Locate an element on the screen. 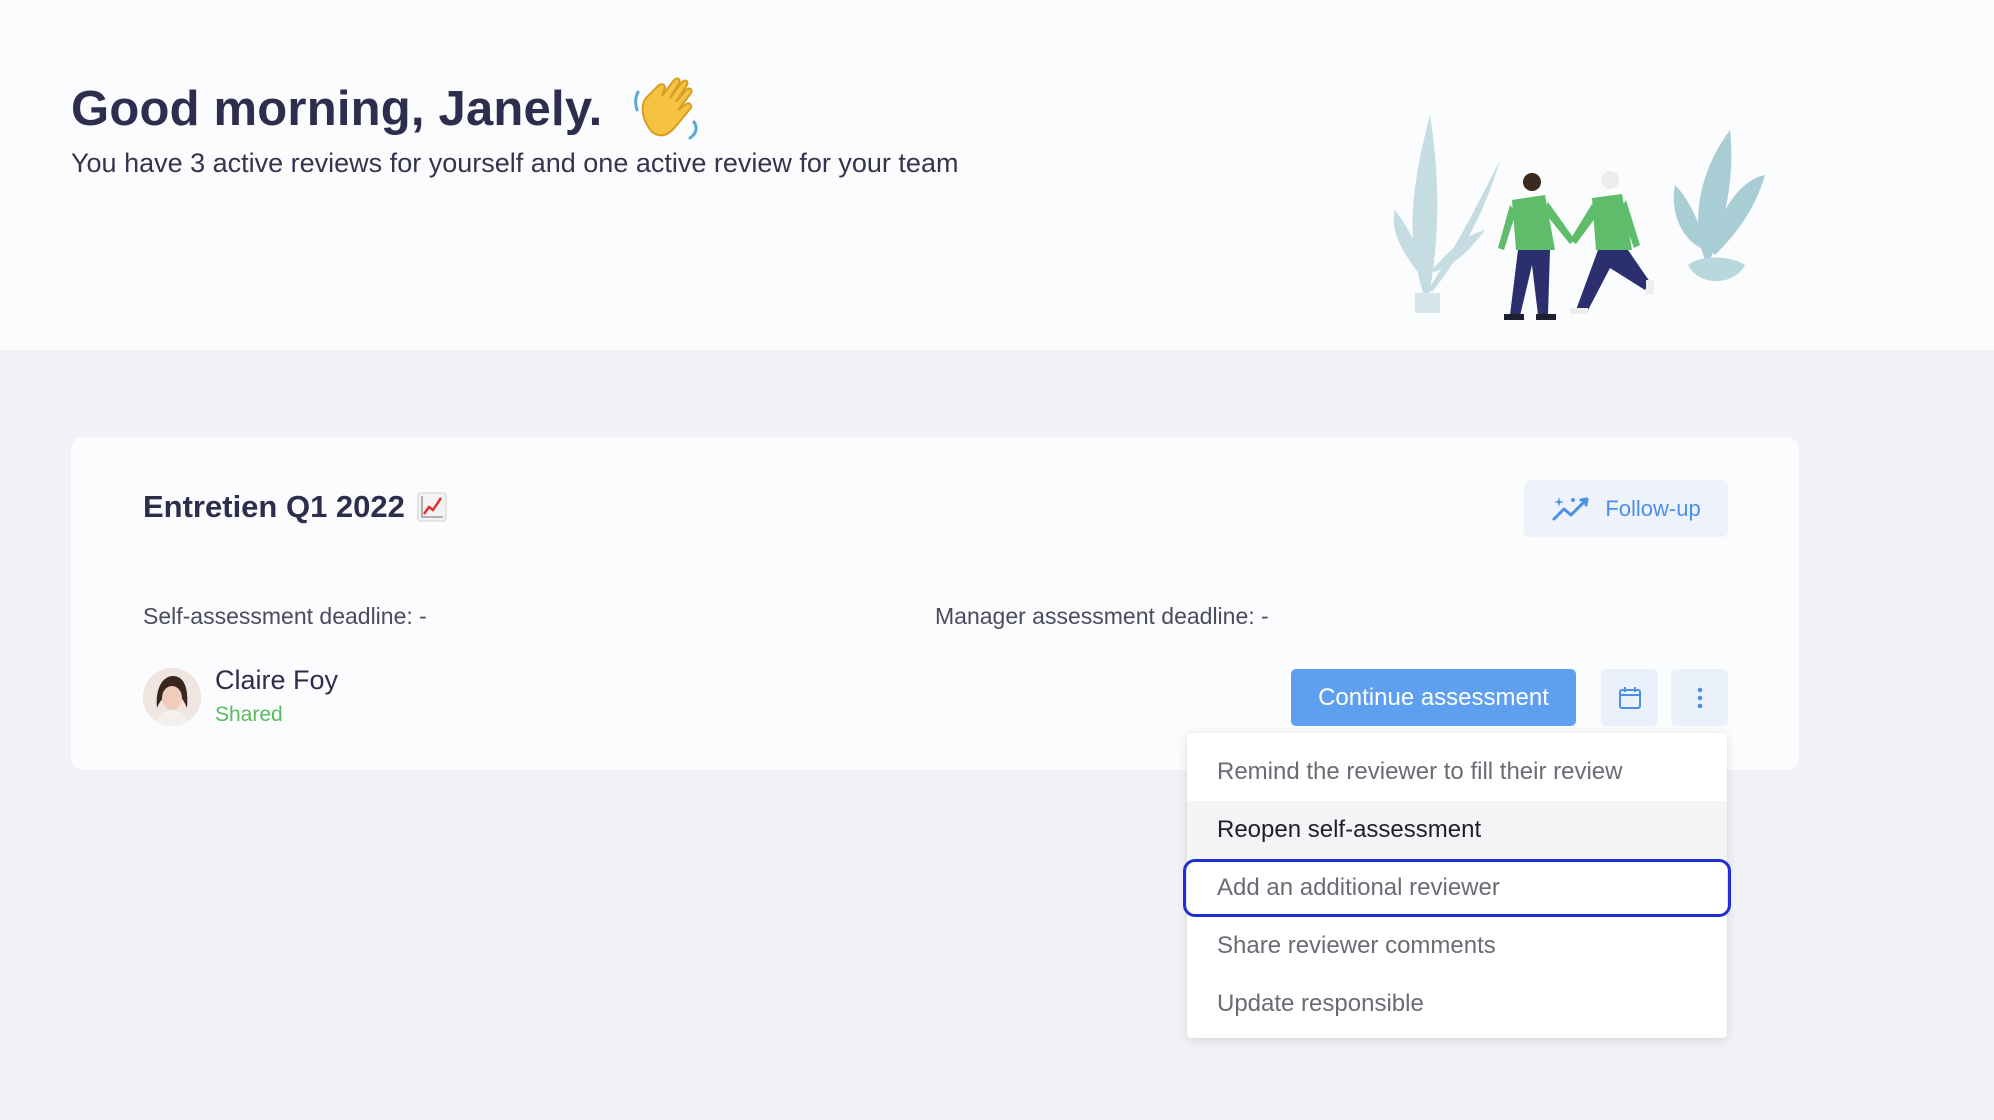  greeting-title: Good morning, Janely. is located at coordinates (337, 109).